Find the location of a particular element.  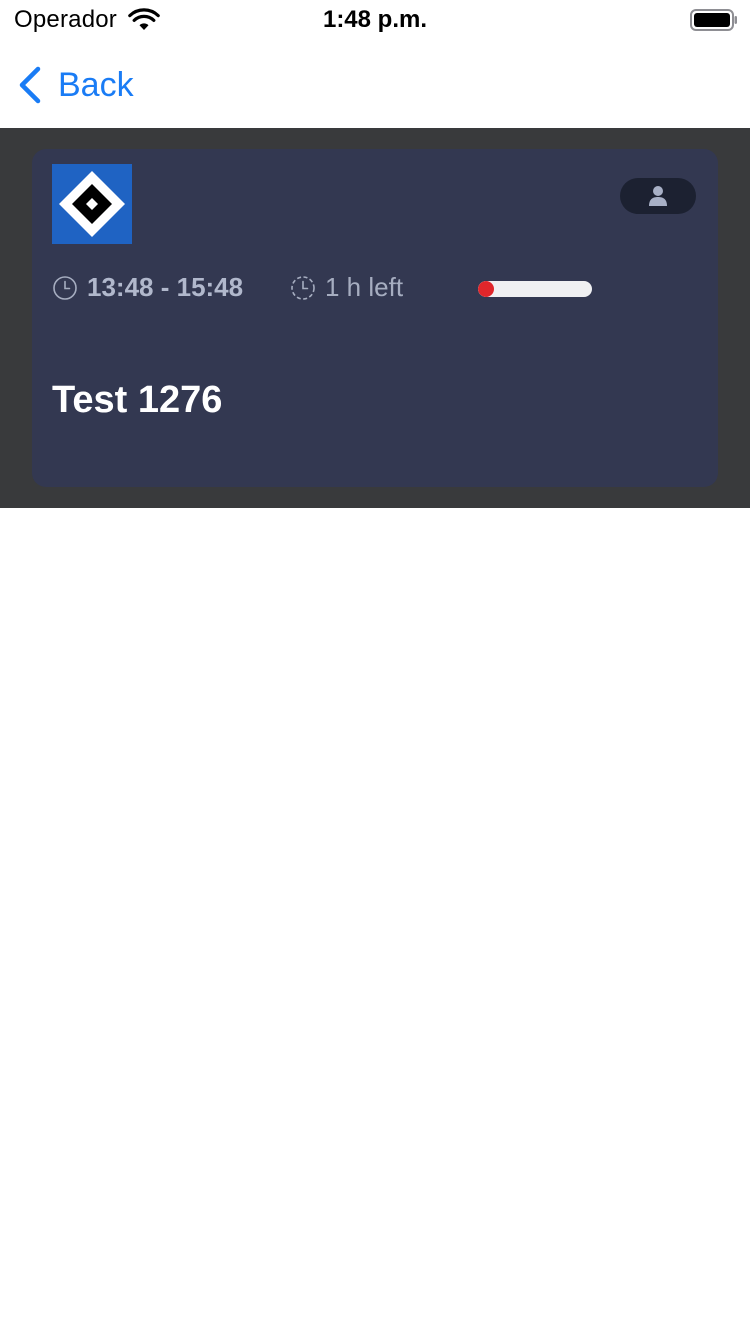

back-button: Back is located at coordinates (74, 85).